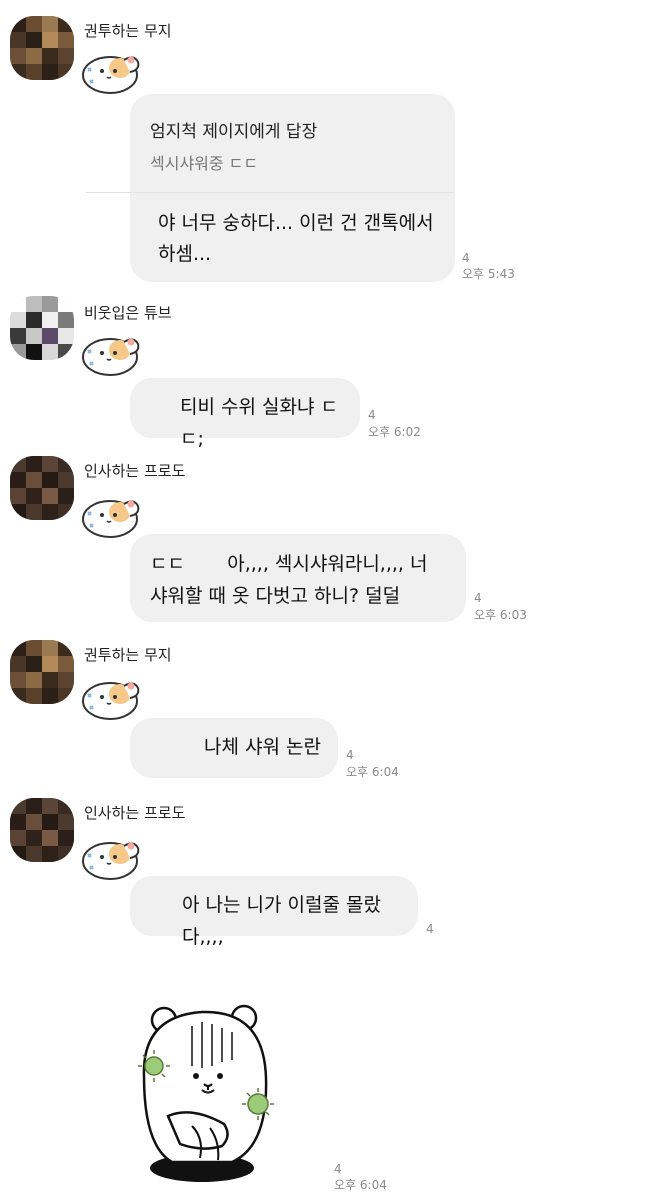  Describe the element at coordinates (128, 313) in the screenshot. I see `sender-name: 비웃입은 튜브` at that location.